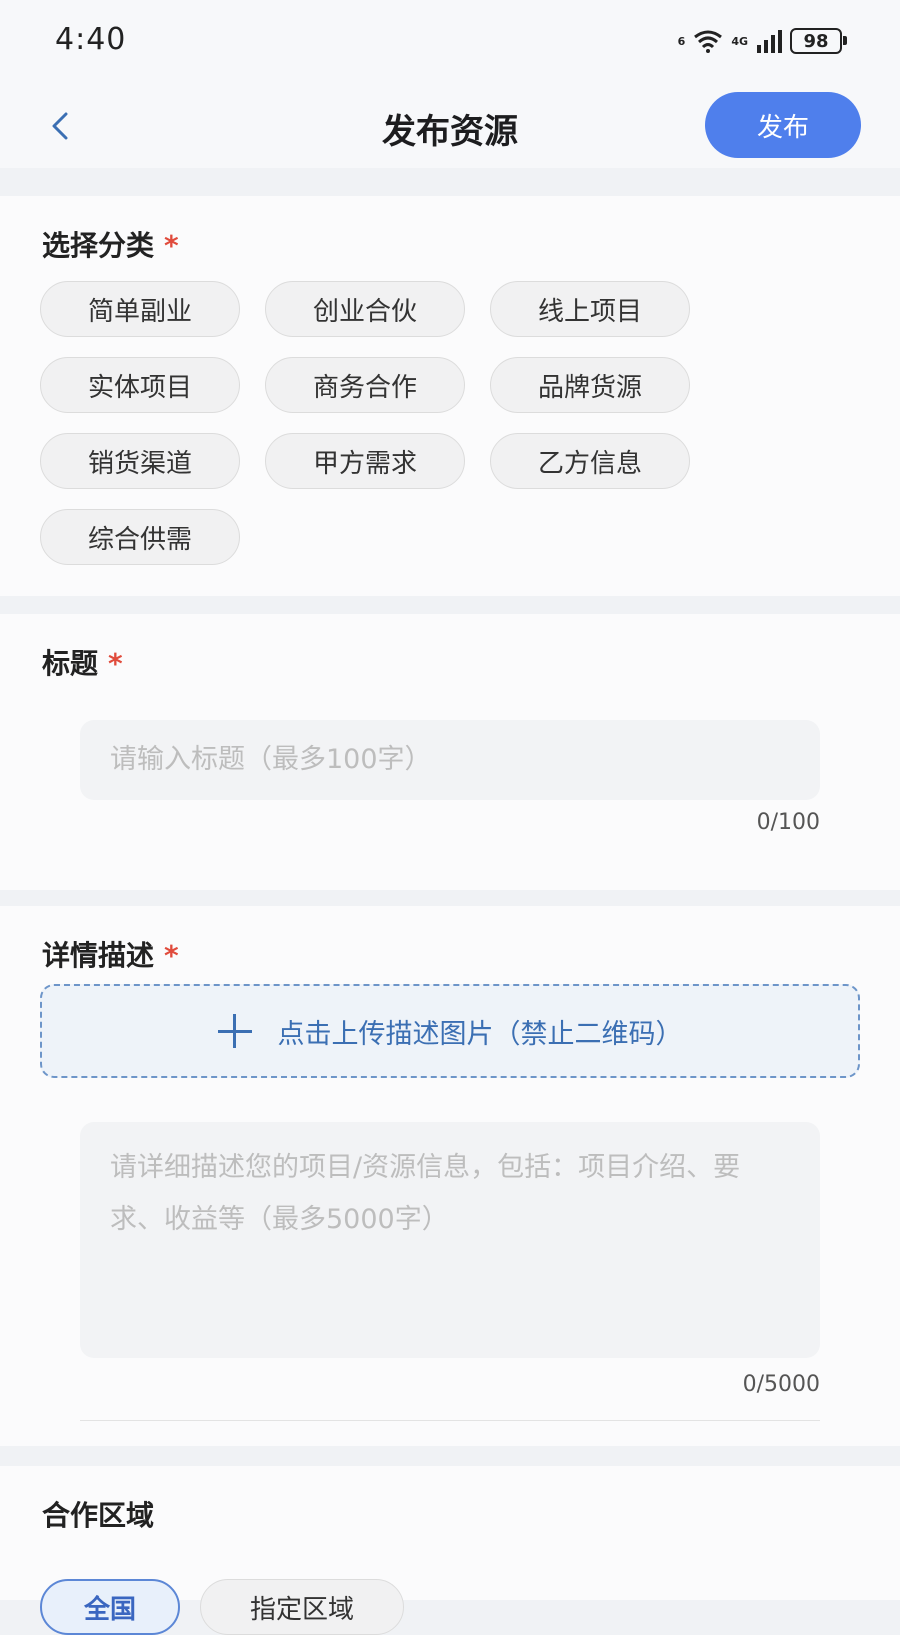 This screenshot has height=1635, width=900. Describe the element at coordinates (140, 461) in the screenshot. I see `category-chip: 销货渠道` at that location.